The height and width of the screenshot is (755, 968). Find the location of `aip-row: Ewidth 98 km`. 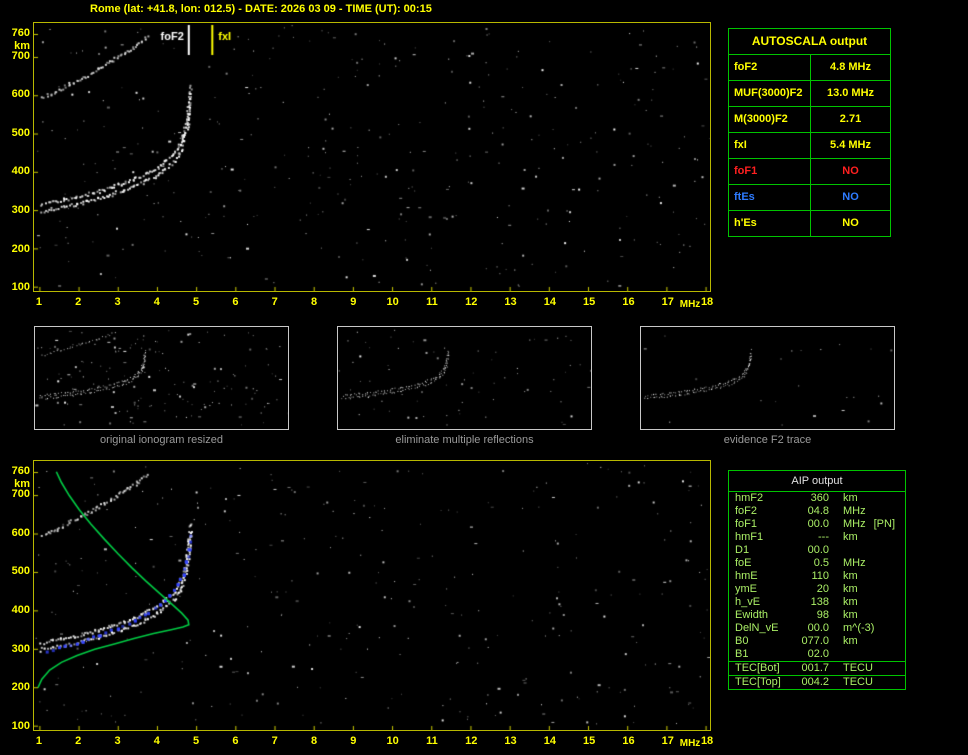

aip-row: Ewidth 98 km is located at coordinates (817, 615).